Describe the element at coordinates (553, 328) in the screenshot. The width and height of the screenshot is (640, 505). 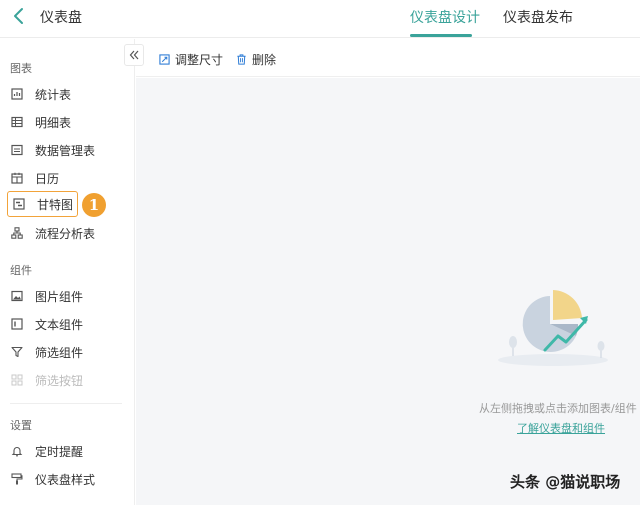
I see `empty-chart-illustration` at that location.